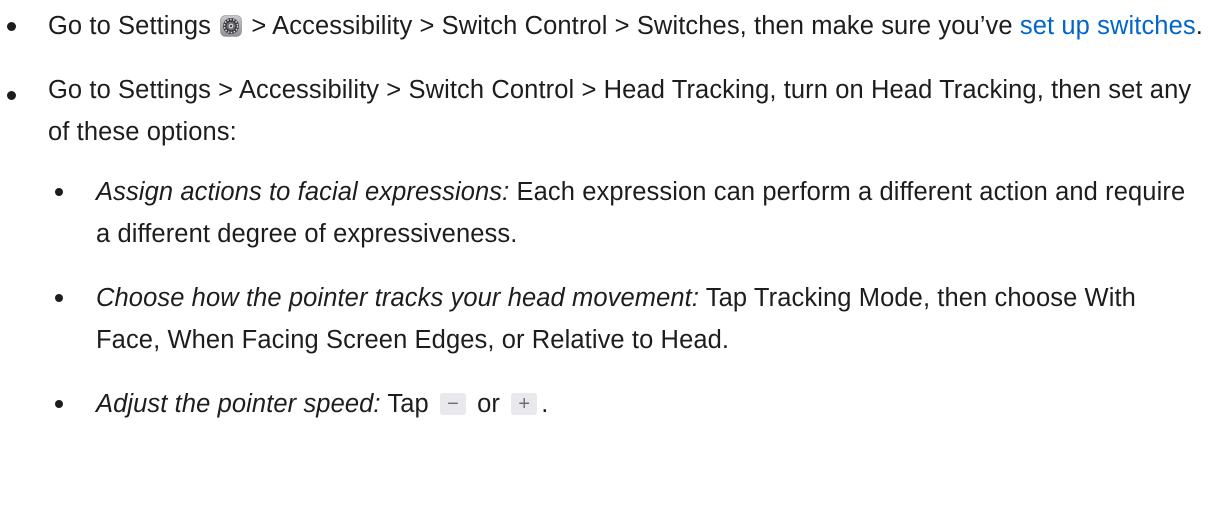  What do you see at coordinates (545, 404) in the screenshot?
I see `option-punctuation: .` at bounding box center [545, 404].